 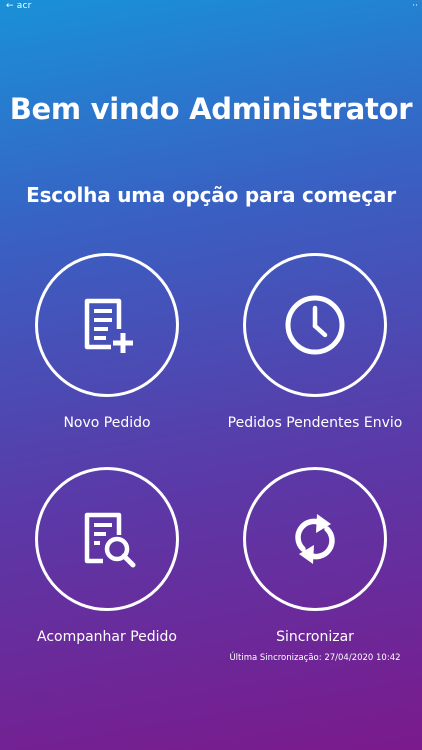 I want to click on document-add-icon, so click(x=108, y=325).